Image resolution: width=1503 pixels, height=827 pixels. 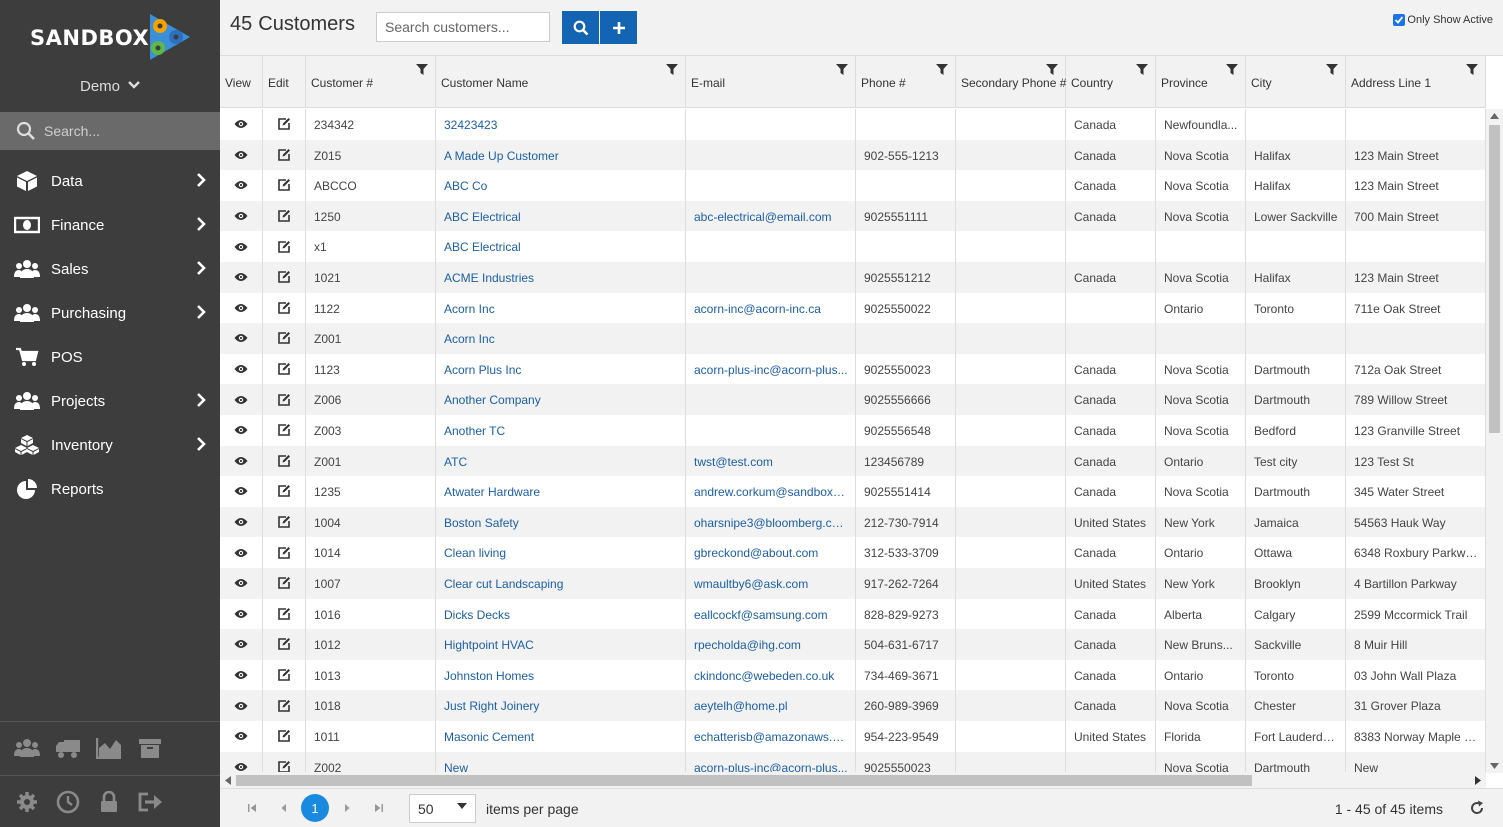 What do you see at coordinates (284, 81) in the screenshot?
I see `column-header-edit: Edit` at bounding box center [284, 81].